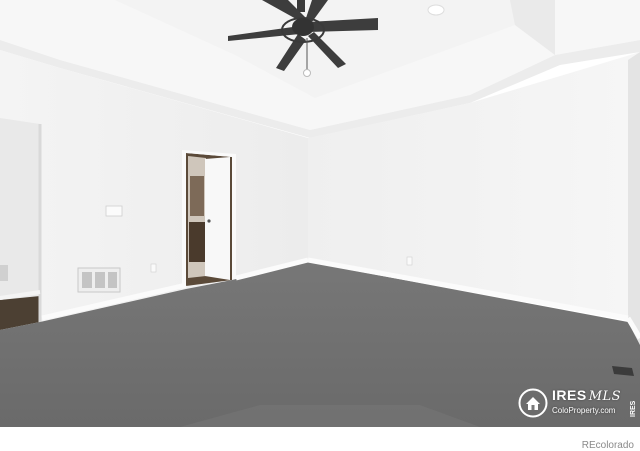 Image resolution: width=640 pixels, height=451 pixels. Describe the element at coordinates (217, 218) in the screenshot. I see `bath-door` at that location.